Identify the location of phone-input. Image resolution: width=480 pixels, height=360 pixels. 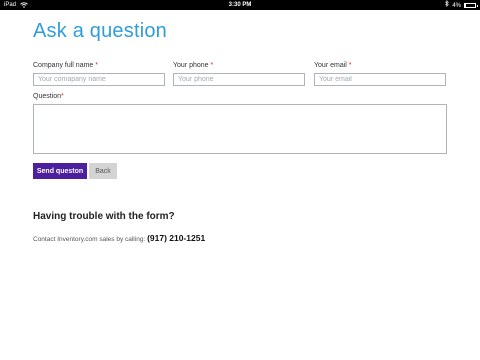
(239, 79).